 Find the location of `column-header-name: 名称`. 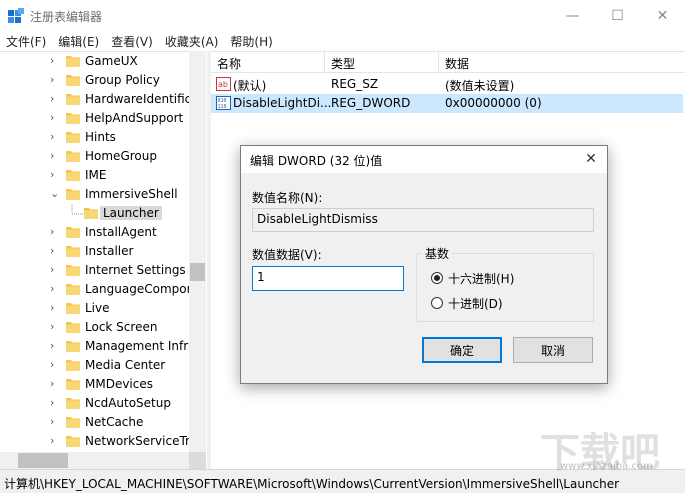

column-header-name: 名称 is located at coordinates (229, 63).